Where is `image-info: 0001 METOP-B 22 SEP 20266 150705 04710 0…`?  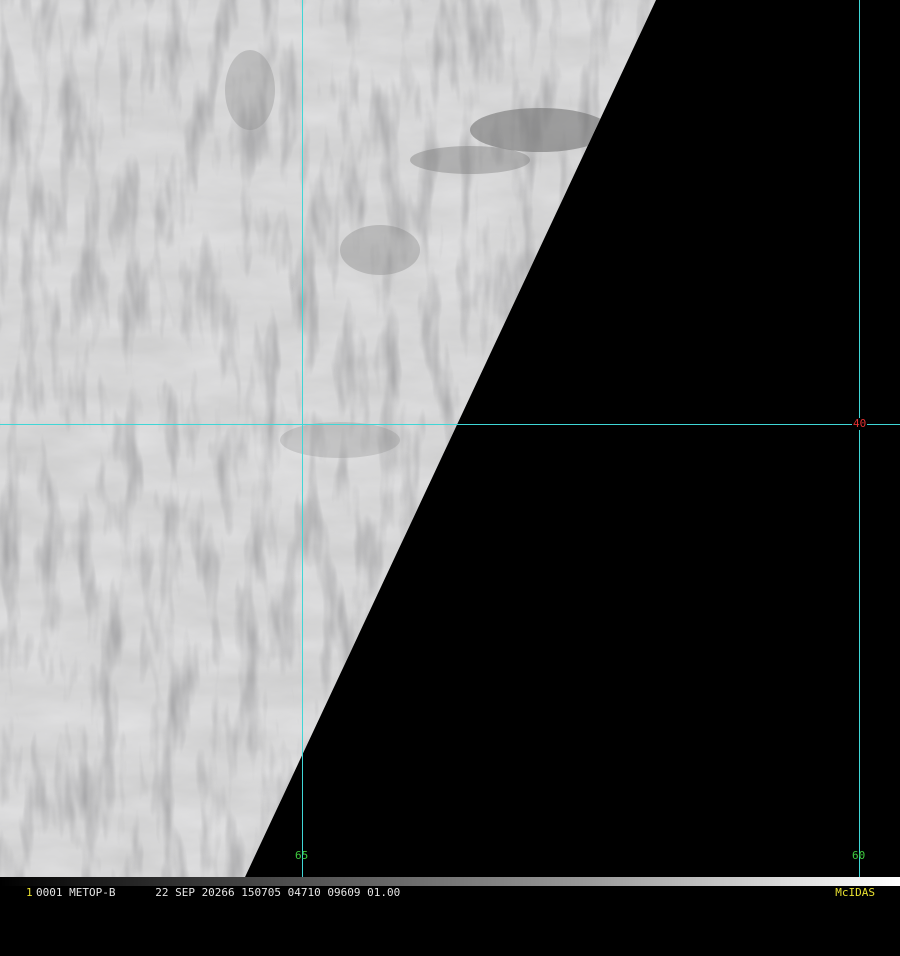
image-info: 0001 METOP-B 22 SEP 20266 150705 04710 0… is located at coordinates (218, 892).